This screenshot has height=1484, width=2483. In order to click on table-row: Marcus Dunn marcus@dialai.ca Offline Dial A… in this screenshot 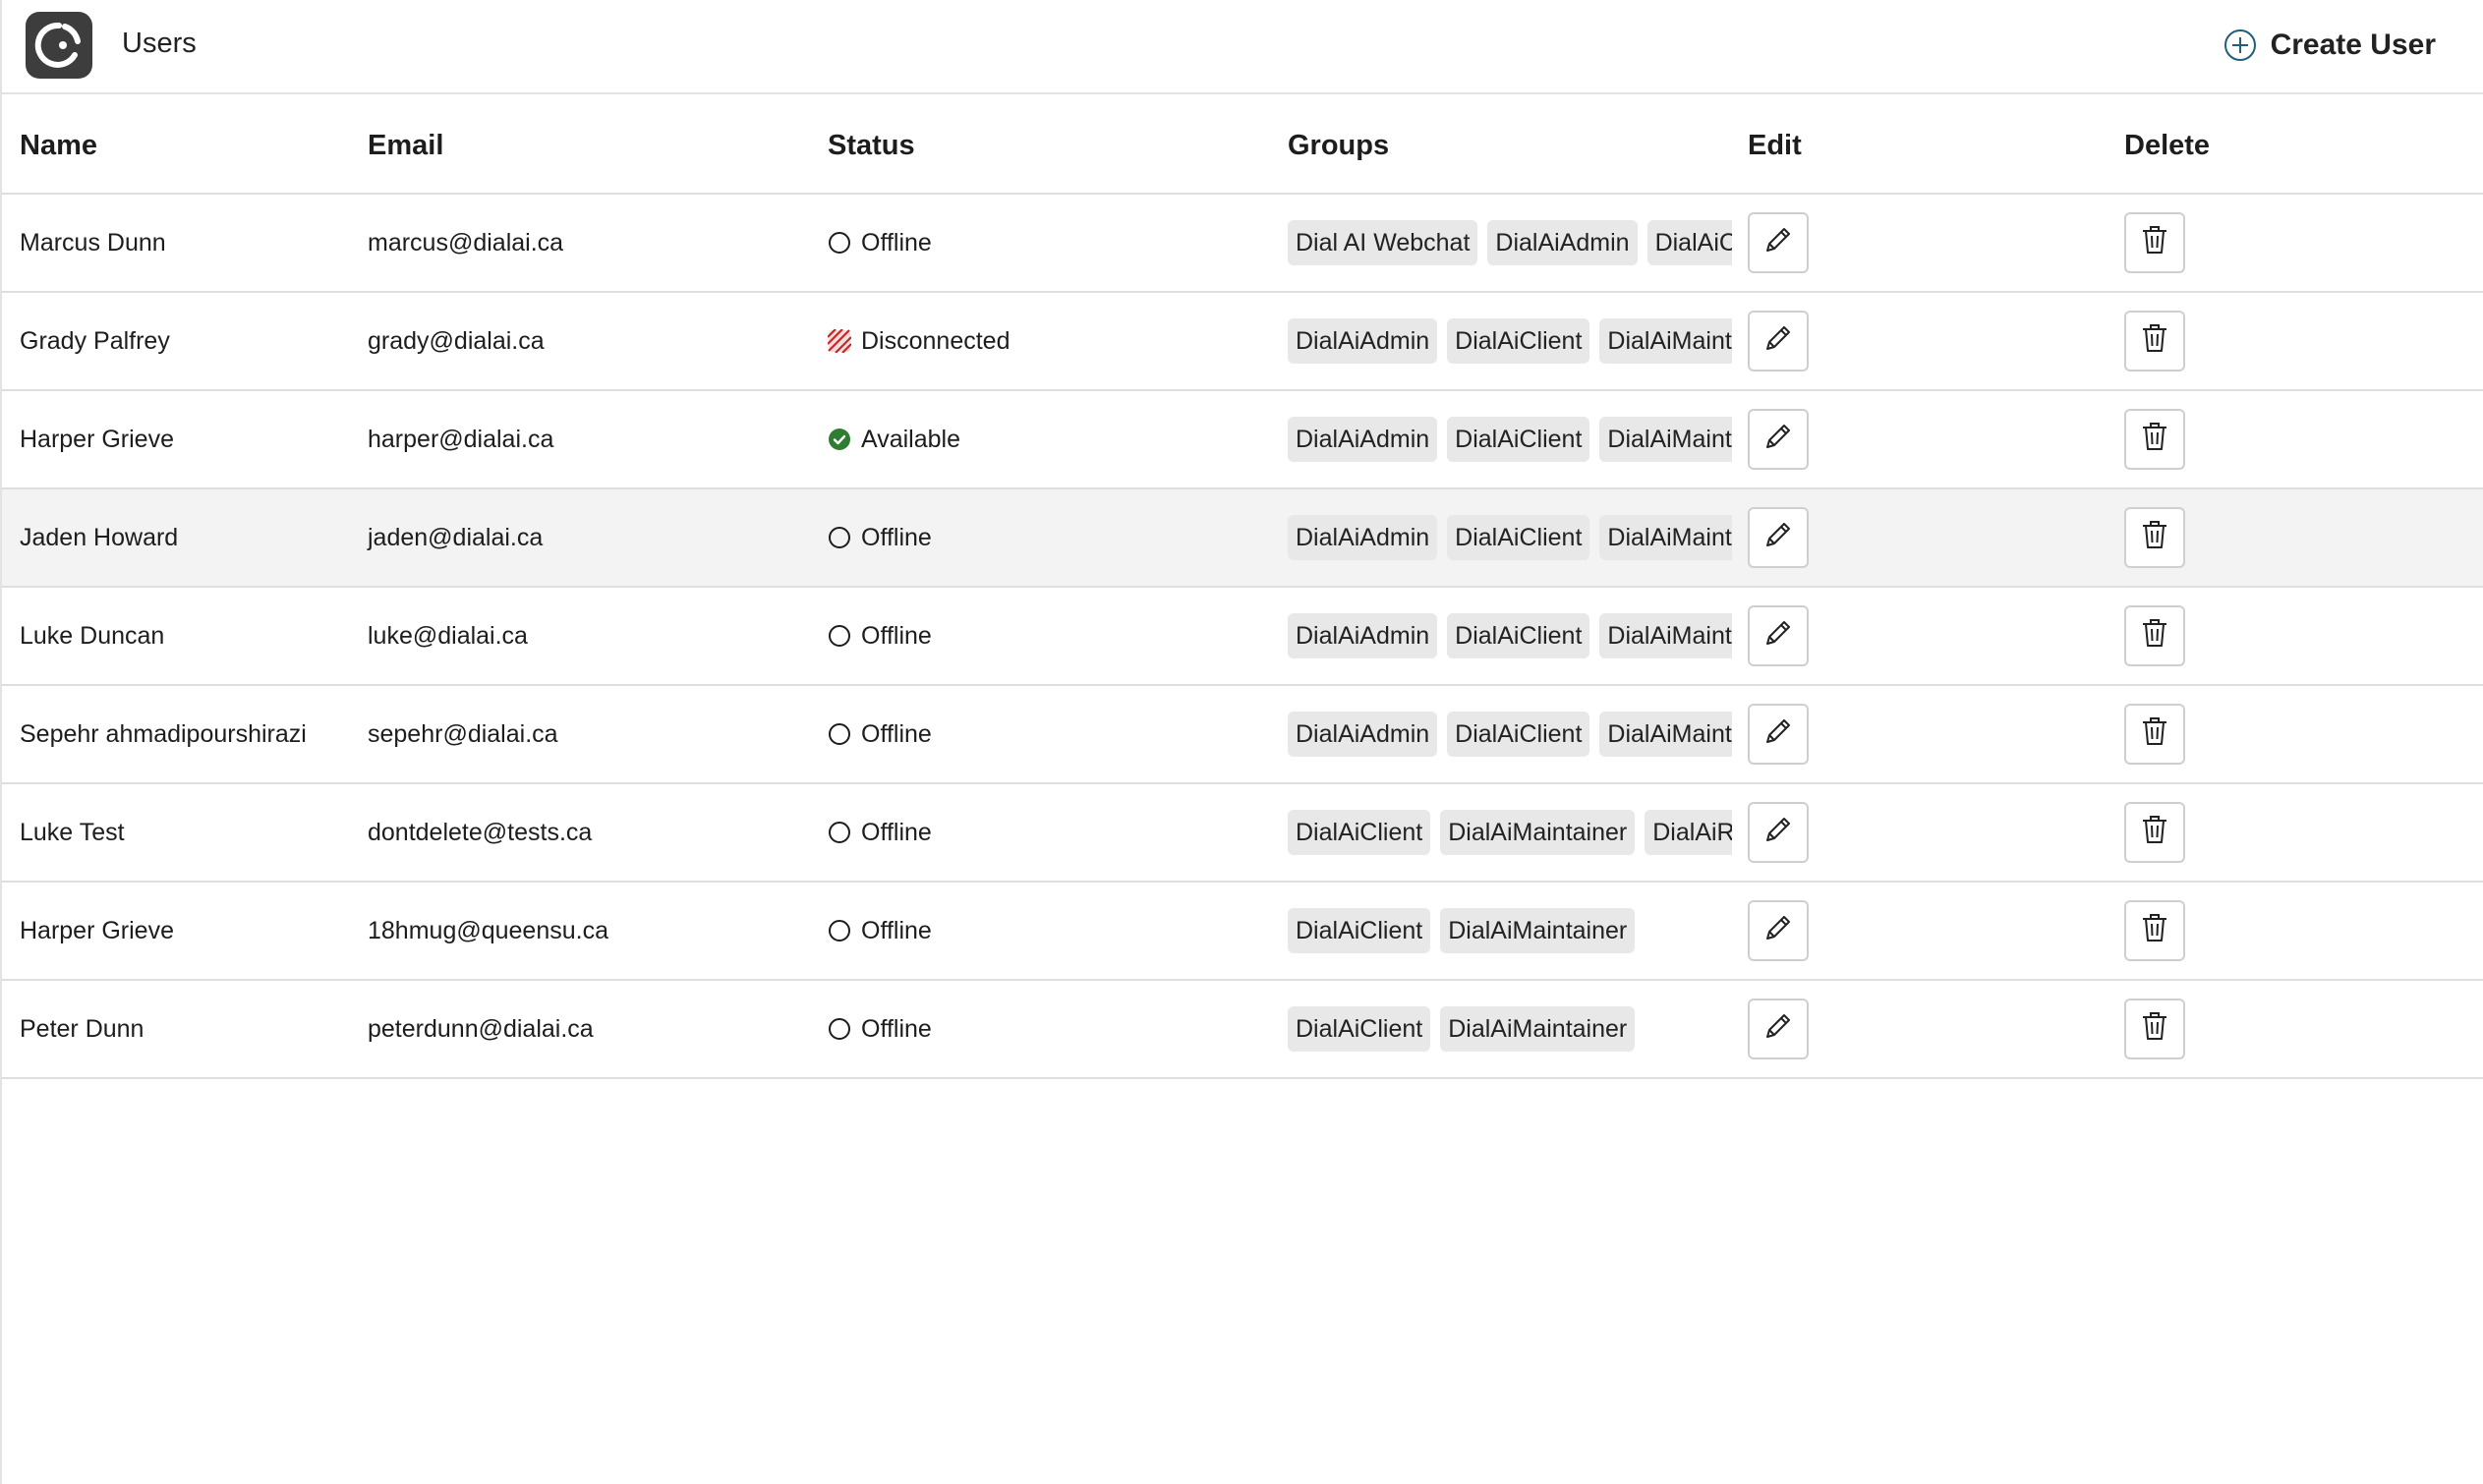, I will do `click(1242, 244)`.